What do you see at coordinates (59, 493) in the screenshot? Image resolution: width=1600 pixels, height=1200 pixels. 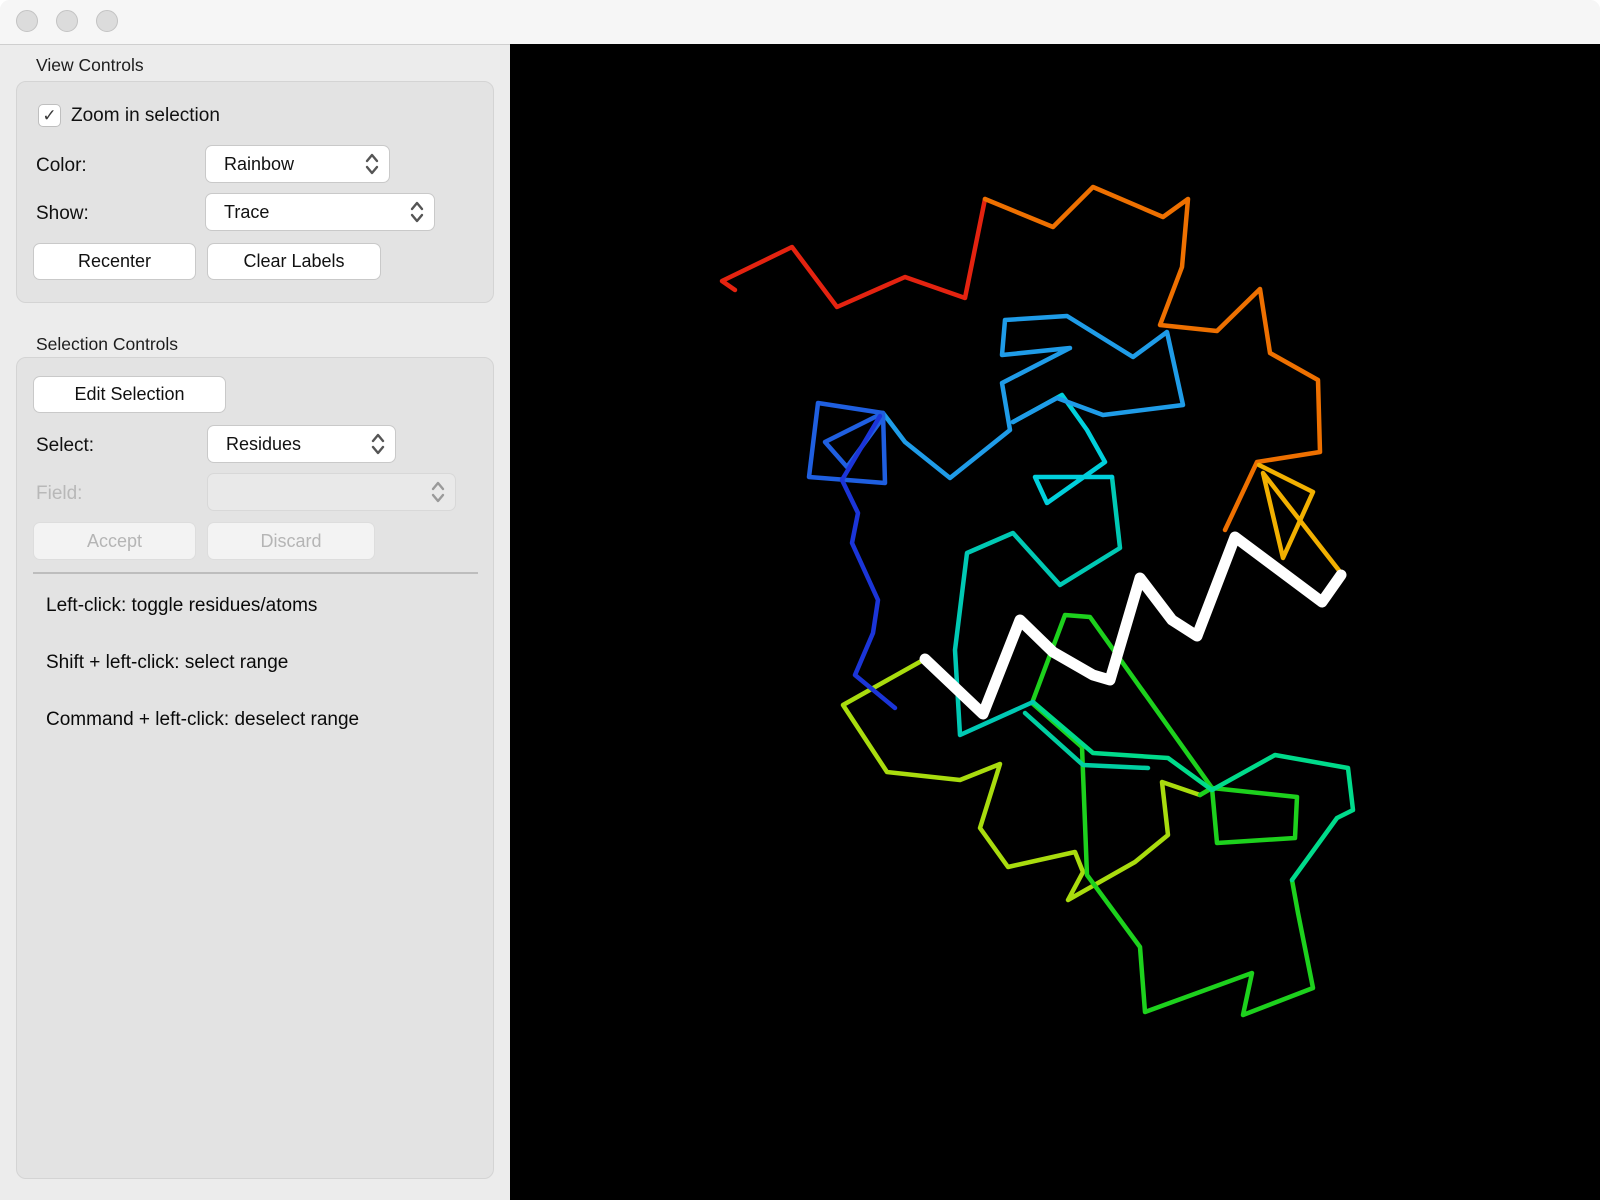 I see `field-label: Field:` at bounding box center [59, 493].